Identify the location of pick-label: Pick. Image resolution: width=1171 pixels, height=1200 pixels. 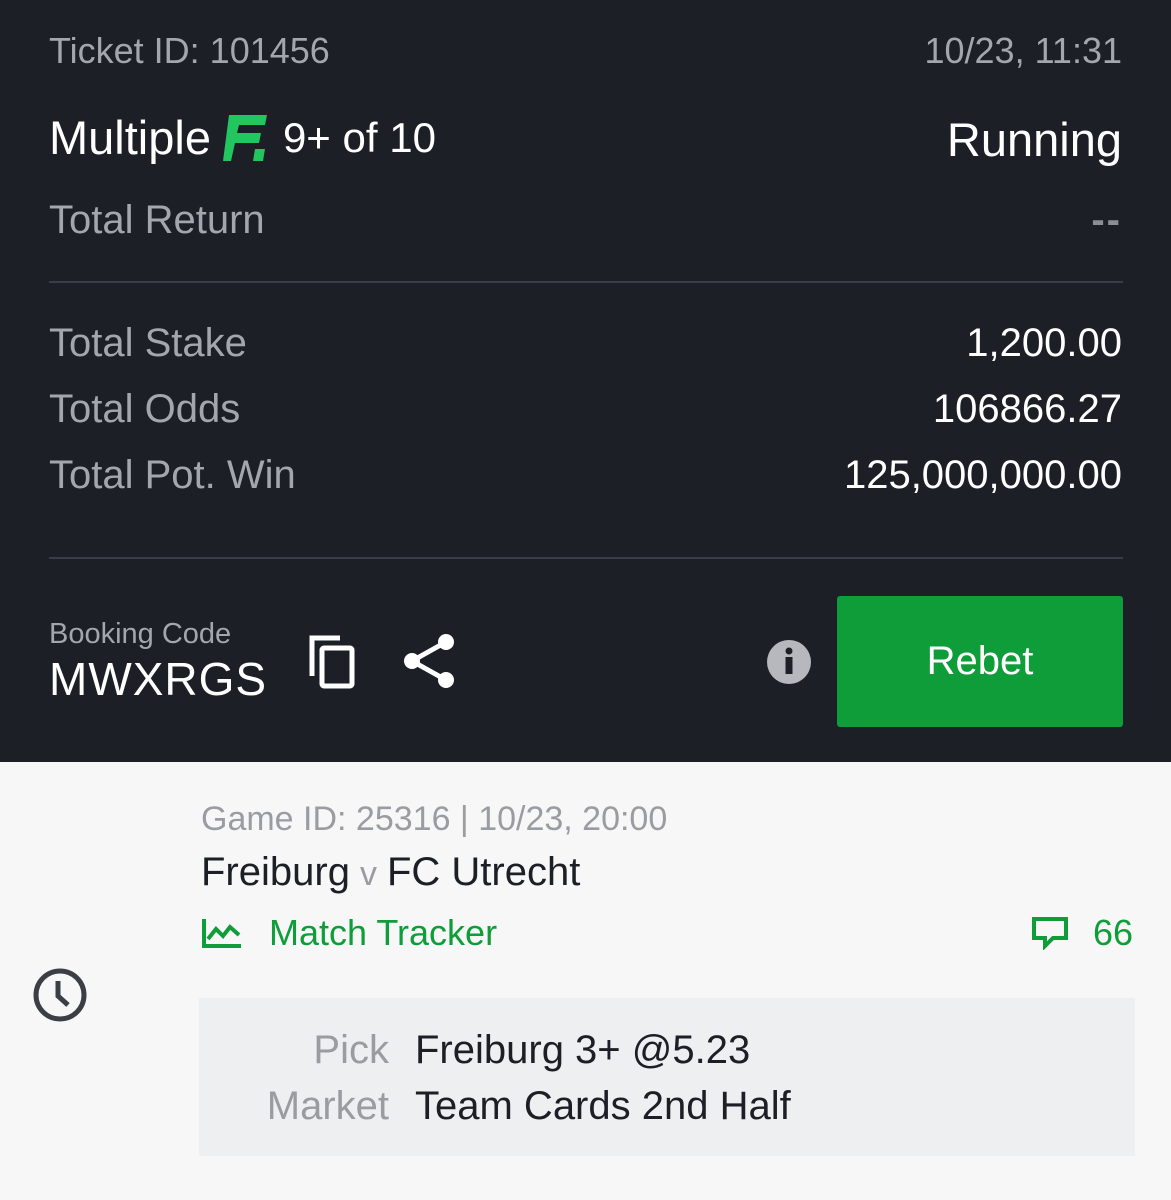
(351, 1050).